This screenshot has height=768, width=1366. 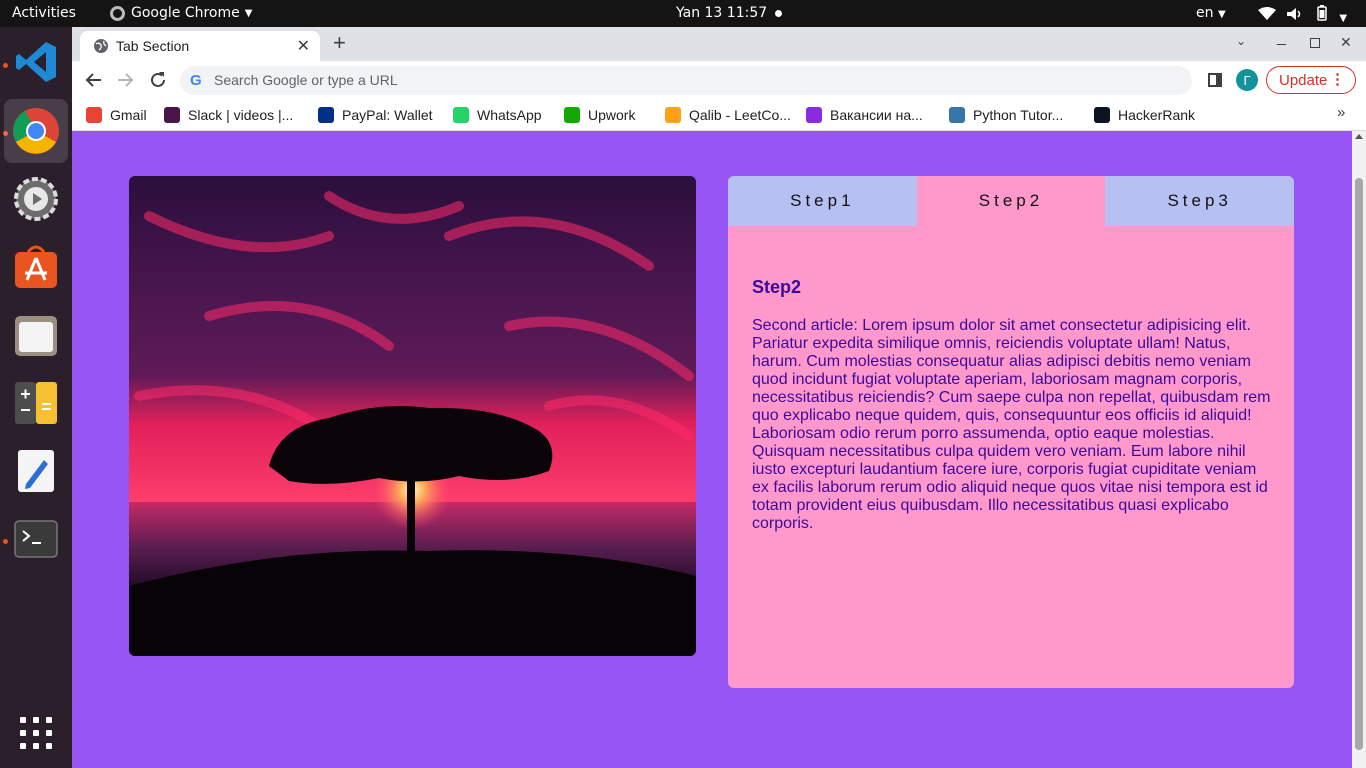 I want to click on app-name: Google Chrome, so click(x=185, y=13).